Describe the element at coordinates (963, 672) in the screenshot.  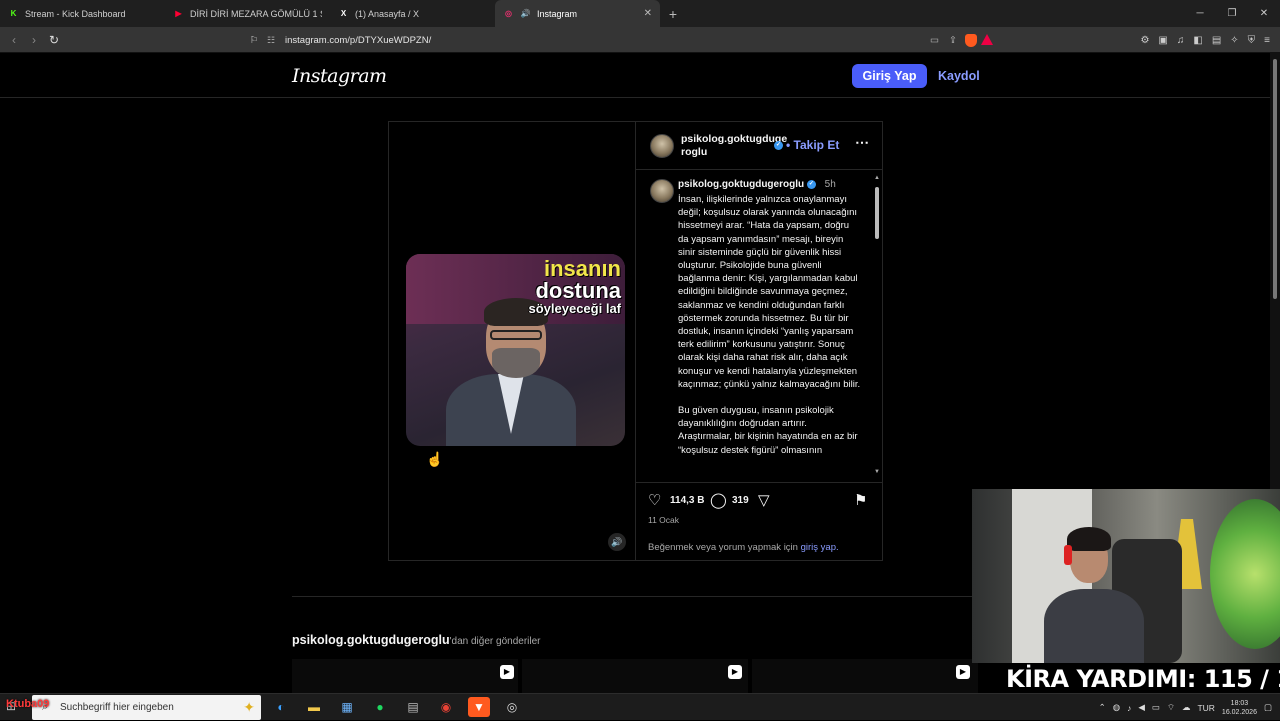
I see `reel-icon: ▶` at that location.